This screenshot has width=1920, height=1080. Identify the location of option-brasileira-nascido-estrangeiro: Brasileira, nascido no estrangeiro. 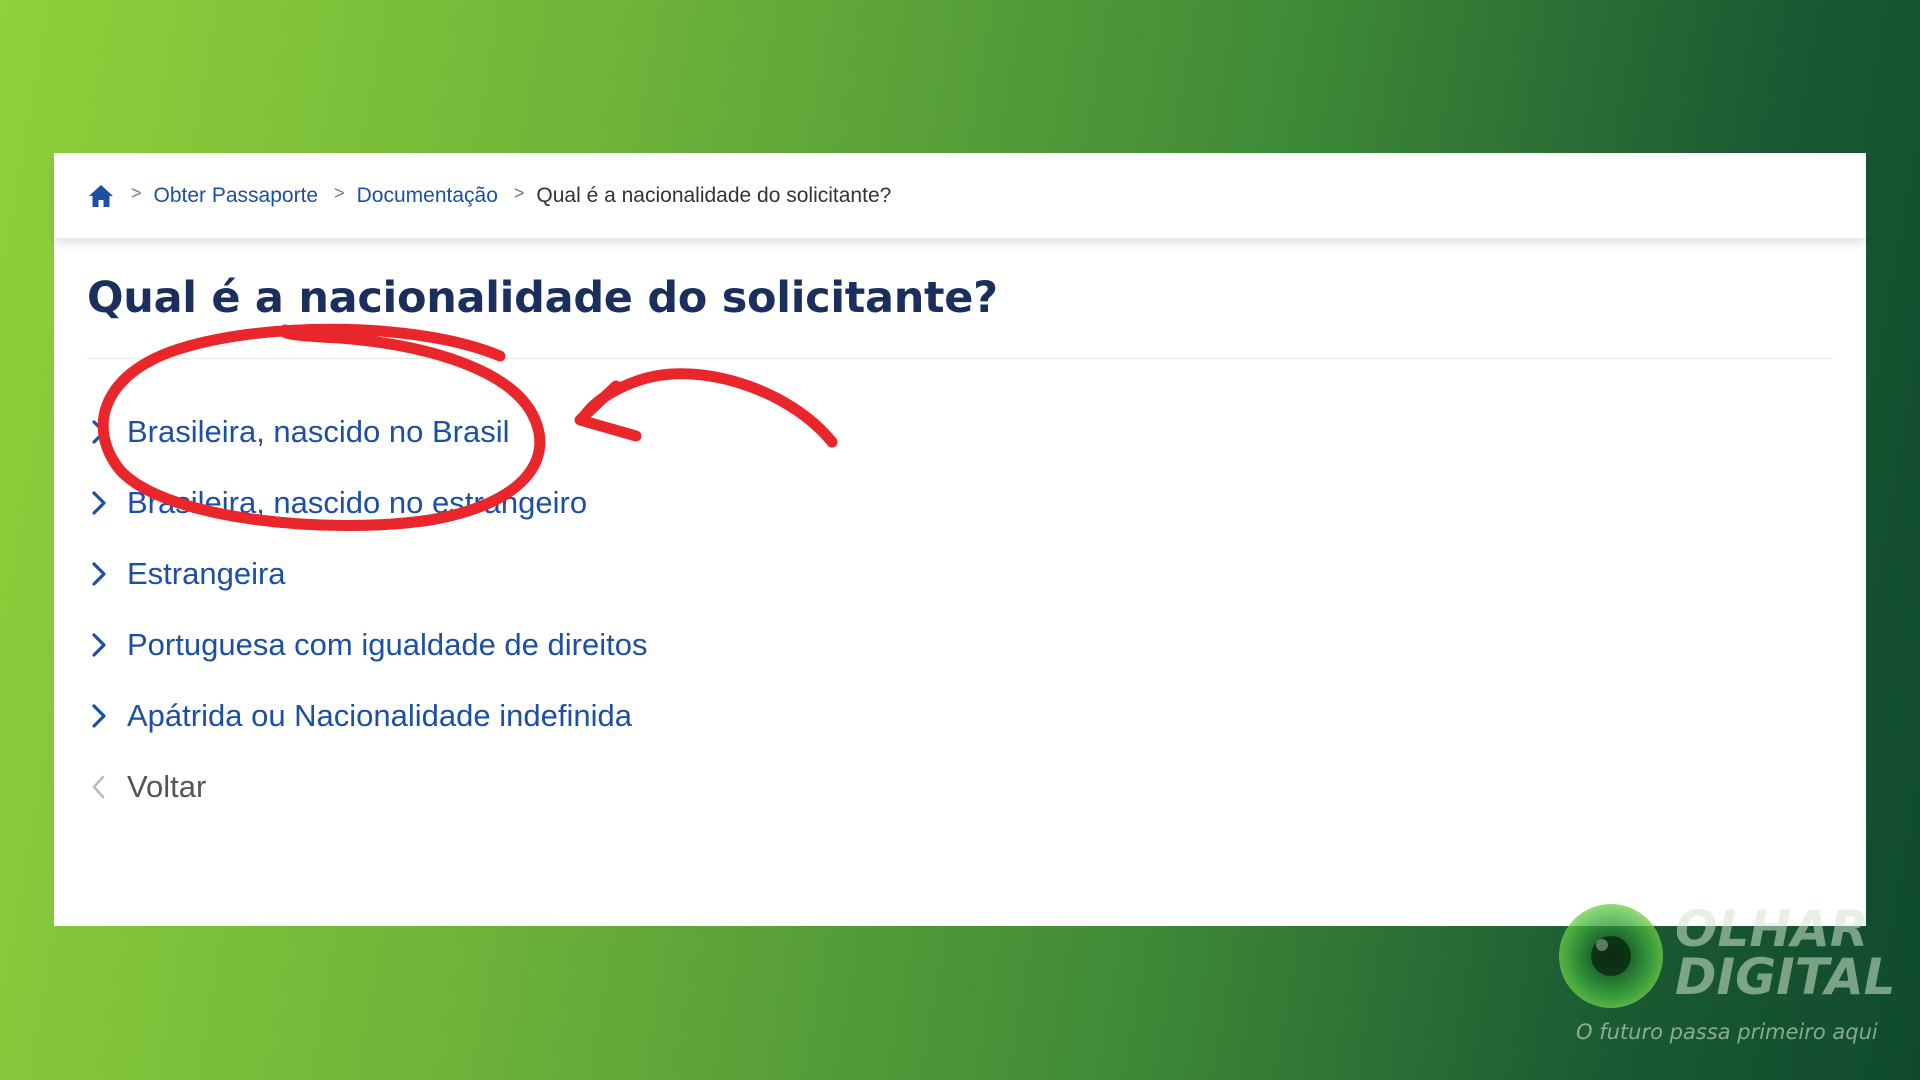
(367, 502).